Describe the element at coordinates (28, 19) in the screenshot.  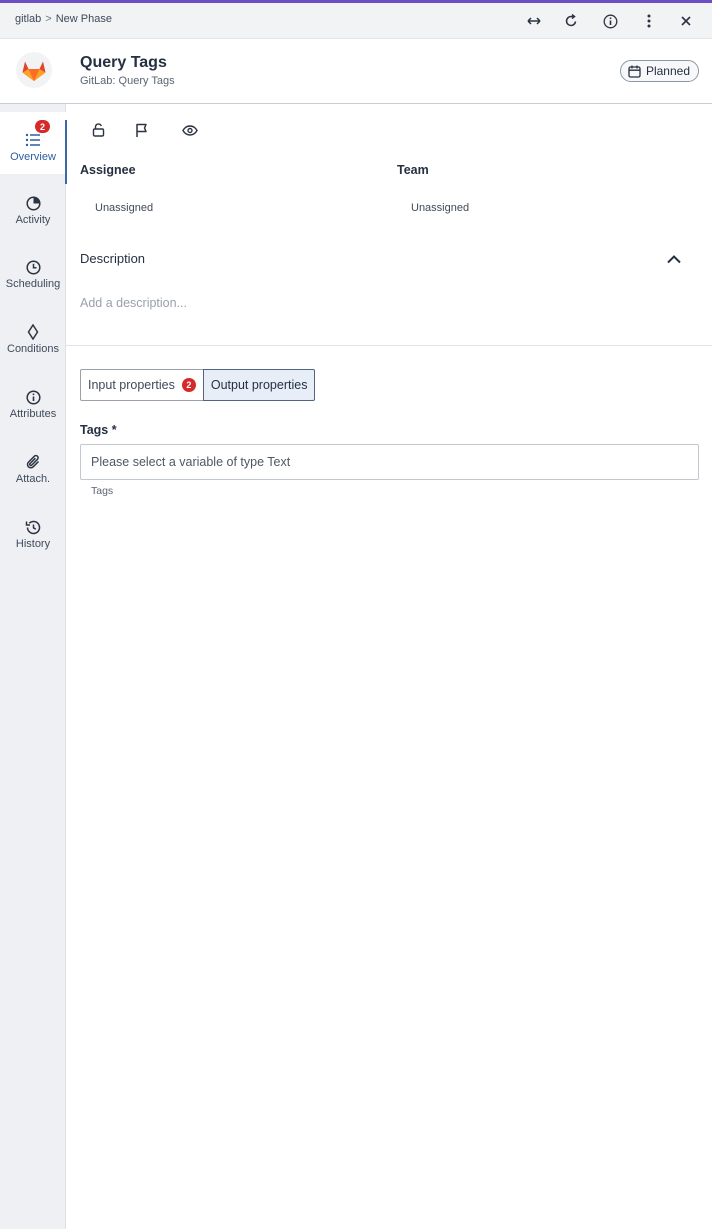
I see `breadcrumb-root: gitlab` at that location.